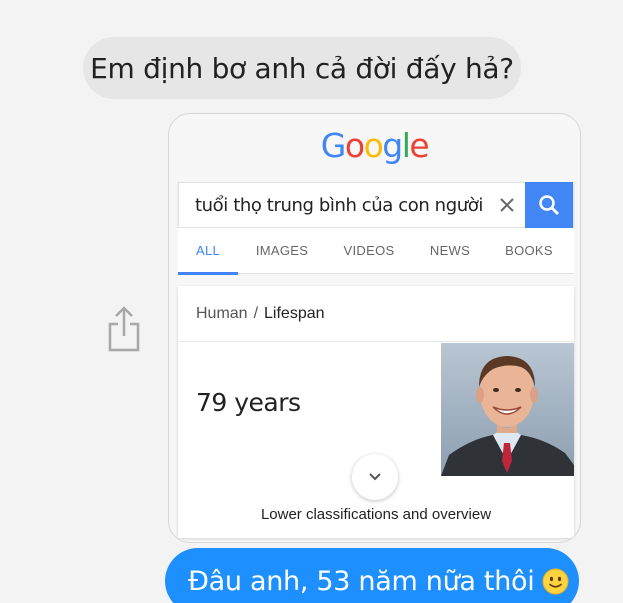 This screenshot has width=623, height=603. I want to click on incoming-message-text: Em định bơ anh cả đời đấy hả?, so click(302, 68).